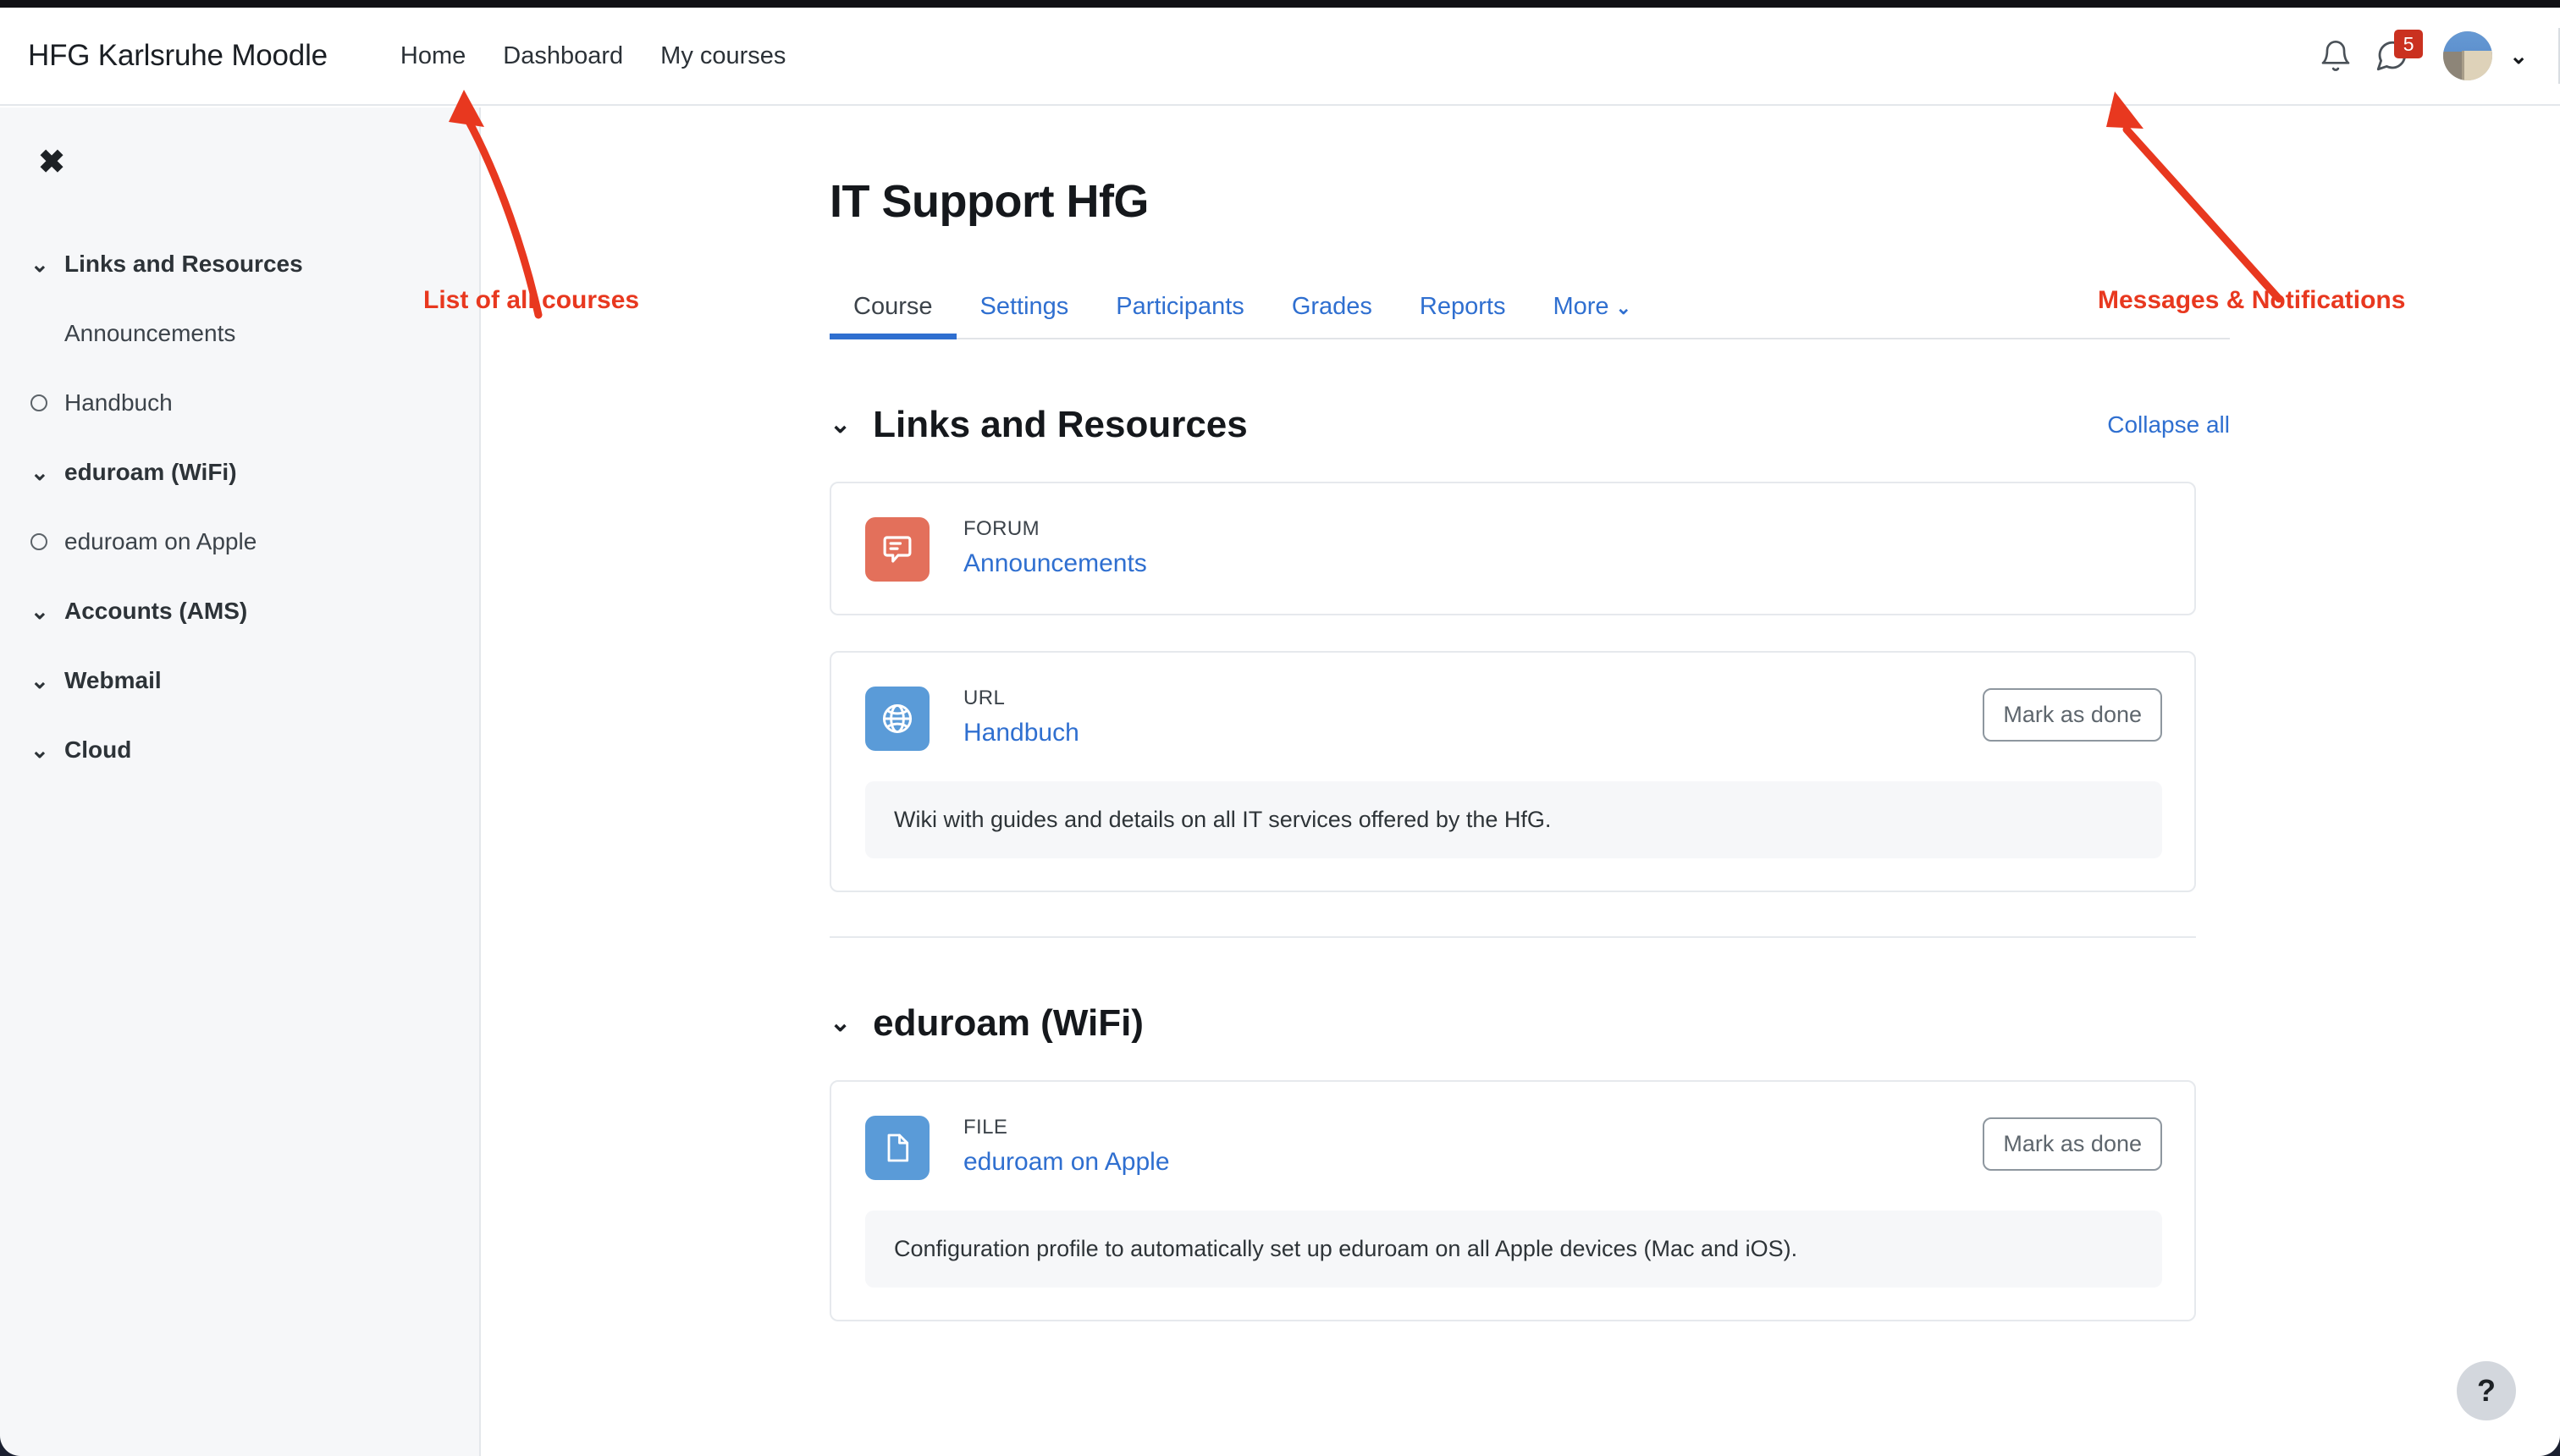 The width and height of the screenshot is (2560, 1456). Describe the element at coordinates (239, 680) in the screenshot. I see `course-index-section-webmail: ⌄ Webmail` at that location.